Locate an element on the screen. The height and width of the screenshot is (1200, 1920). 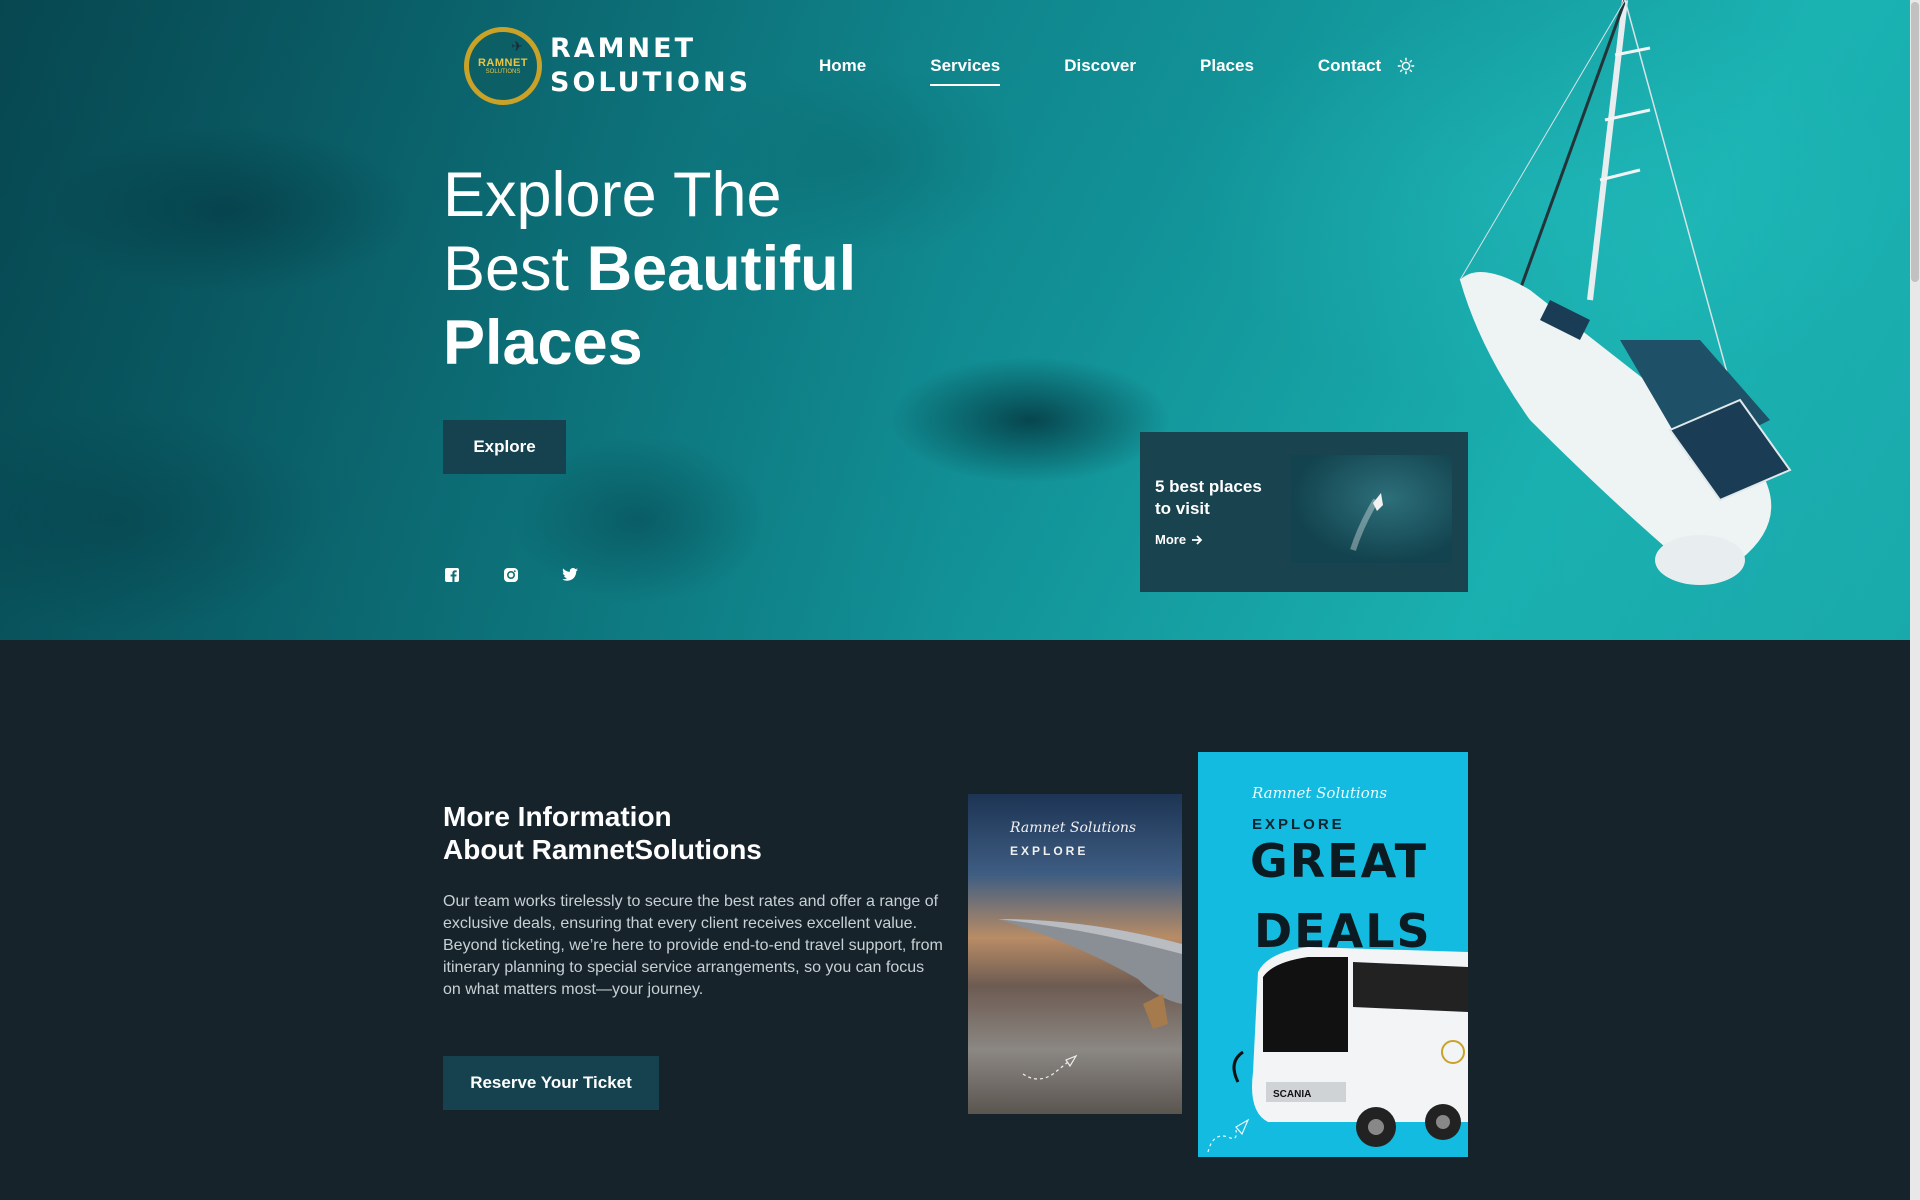
featured-place-card: 5 best places to visit More is located at coordinates (1304, 512).